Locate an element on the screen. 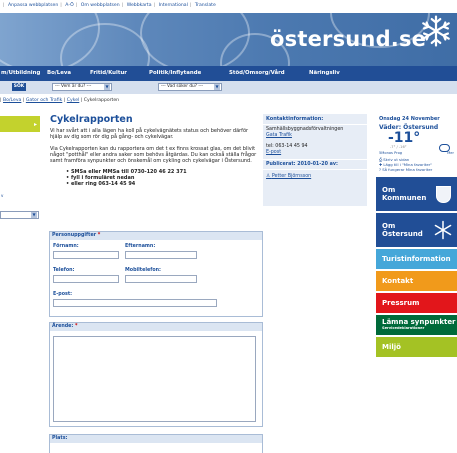 This screenshot has width=457, height=453. page-title: Cykelrapporten is located at coordinates (91, 119).